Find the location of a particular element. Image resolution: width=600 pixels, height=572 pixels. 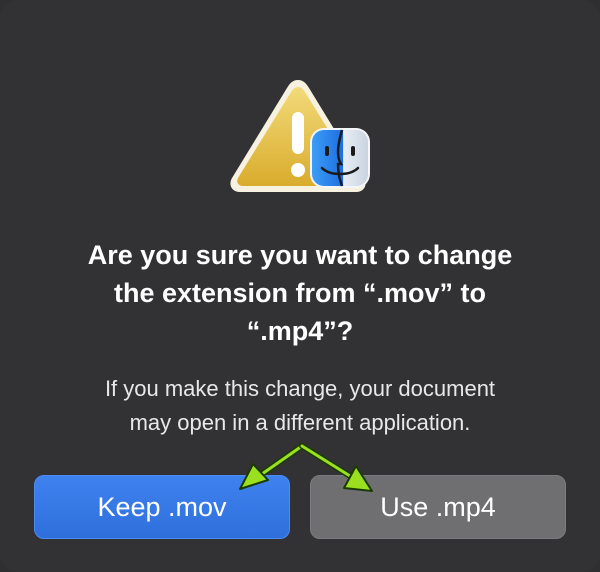

finder-icon is located at coordinates (340, 158).